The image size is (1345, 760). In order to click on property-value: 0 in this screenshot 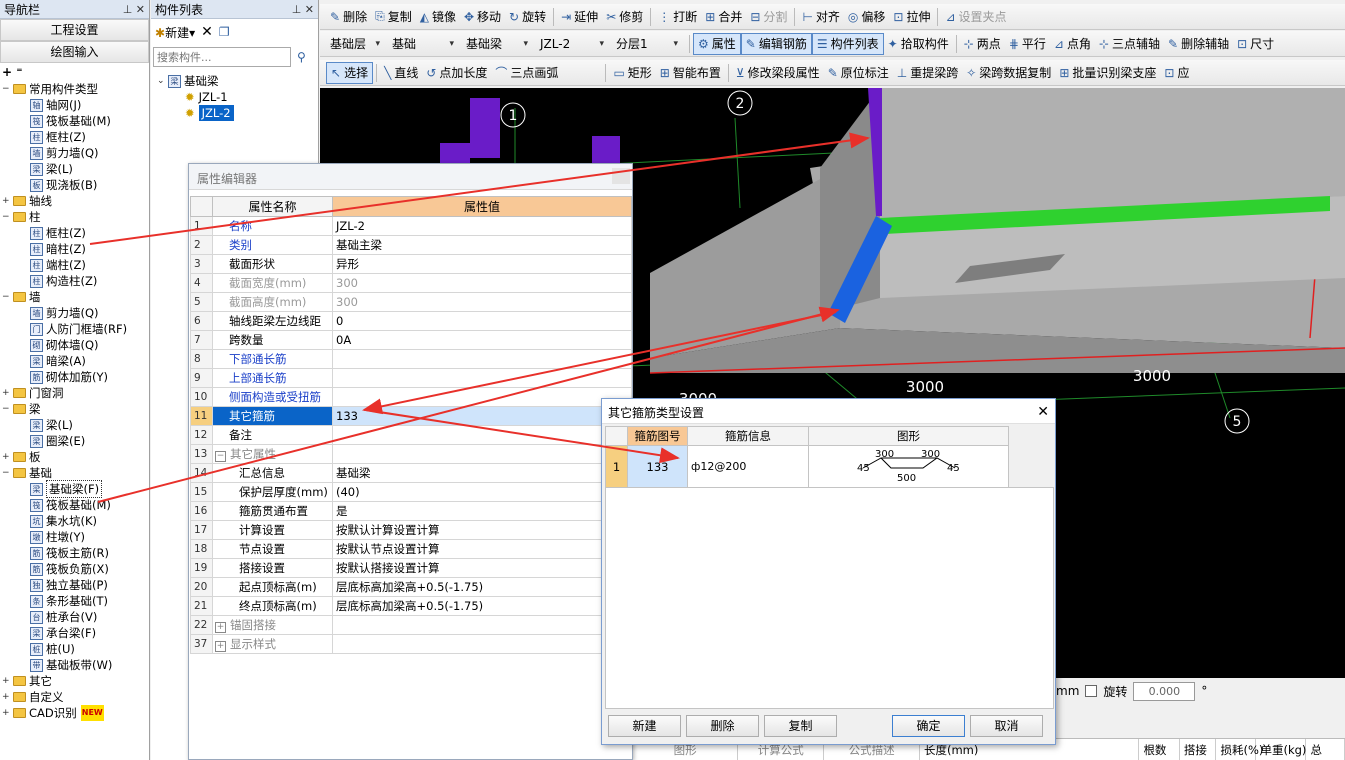, I will do `click(482, 321)`.